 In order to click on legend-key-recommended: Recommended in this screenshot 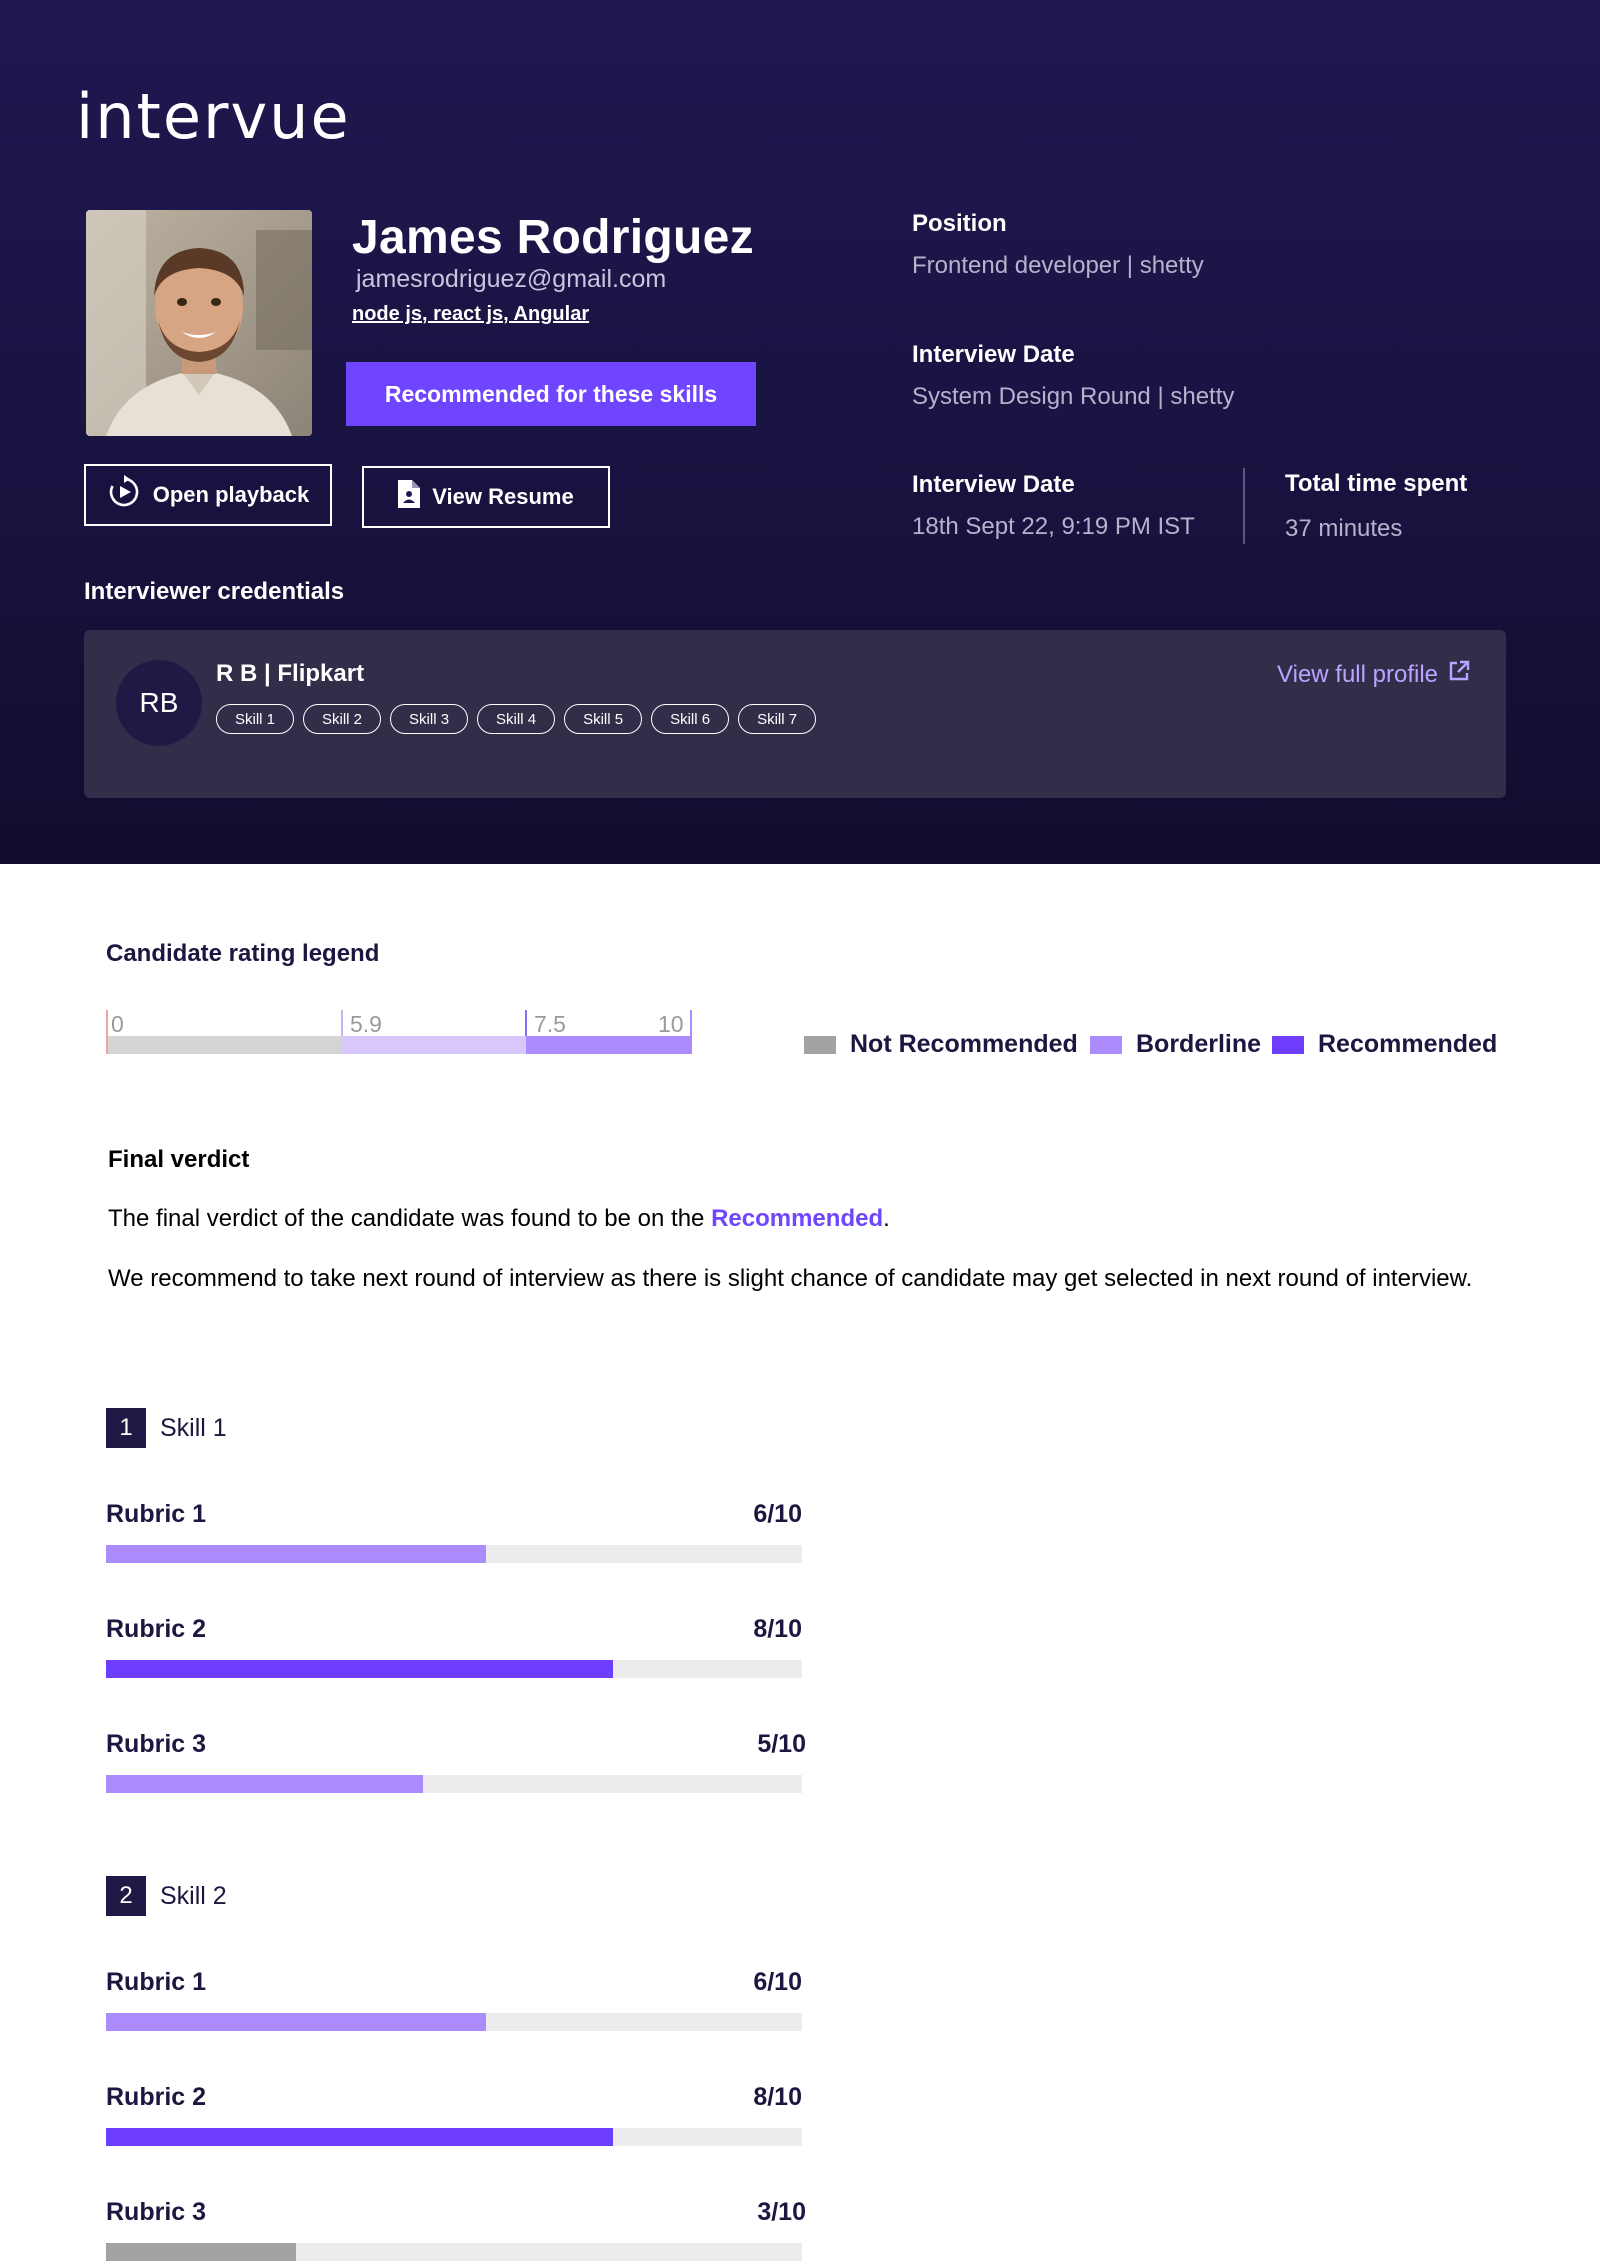, I will do `click(1384, 1044)`.